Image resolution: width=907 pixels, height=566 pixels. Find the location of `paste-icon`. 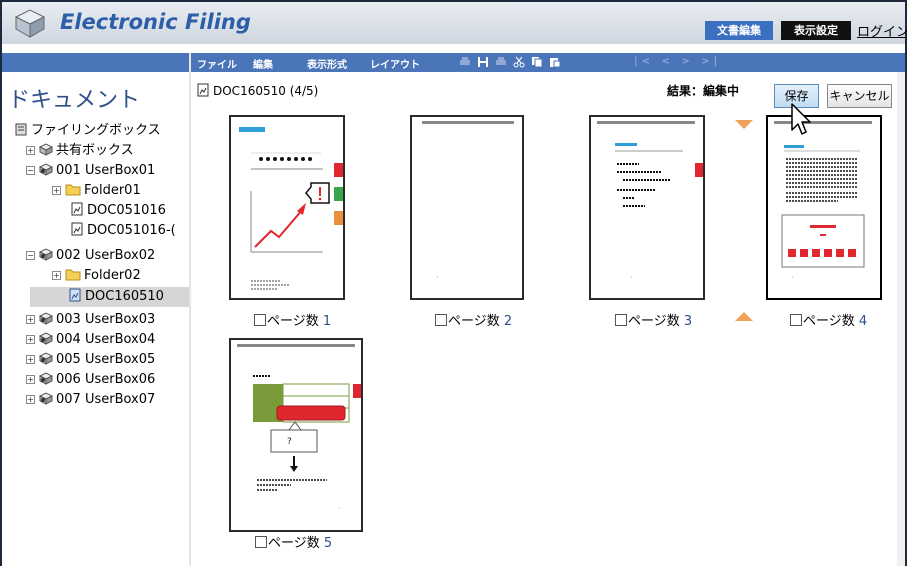

paste-icon is located at coordinates (555, 62).